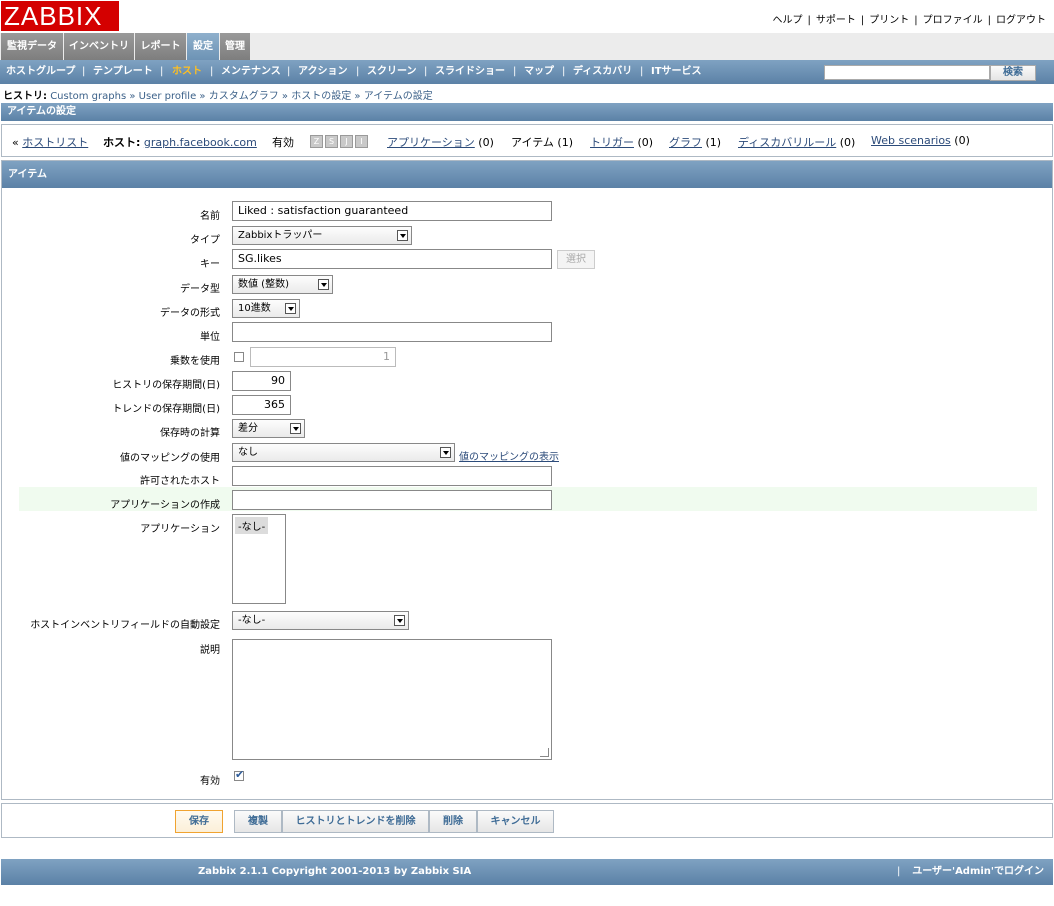 Image resolution: width=1054 pixels, height=906 pixels. What do you see at coordinates (168, 96) in the screenshot?
I see `breadcrumb-item: User profile` at bounding box center [168, 96].